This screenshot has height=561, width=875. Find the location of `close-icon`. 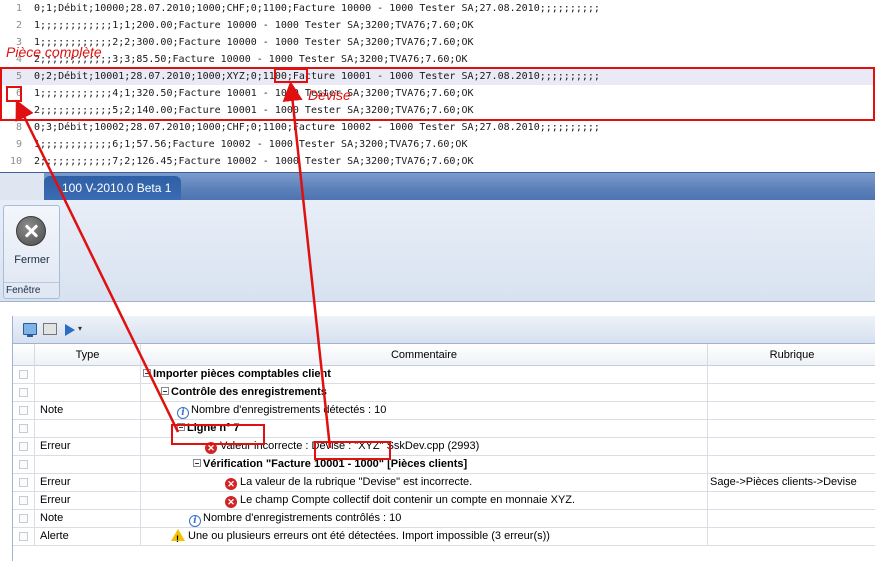

close-icon is located at coordinates (31, 231).